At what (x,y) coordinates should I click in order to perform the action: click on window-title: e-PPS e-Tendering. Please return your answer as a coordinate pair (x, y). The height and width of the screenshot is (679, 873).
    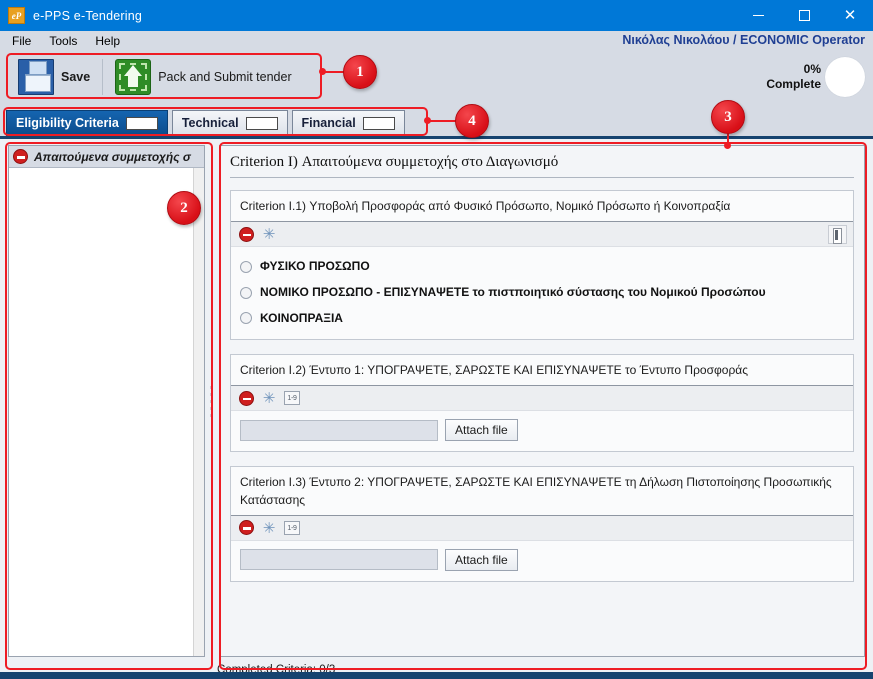
    Looking at the image, I should click on (88, 15).